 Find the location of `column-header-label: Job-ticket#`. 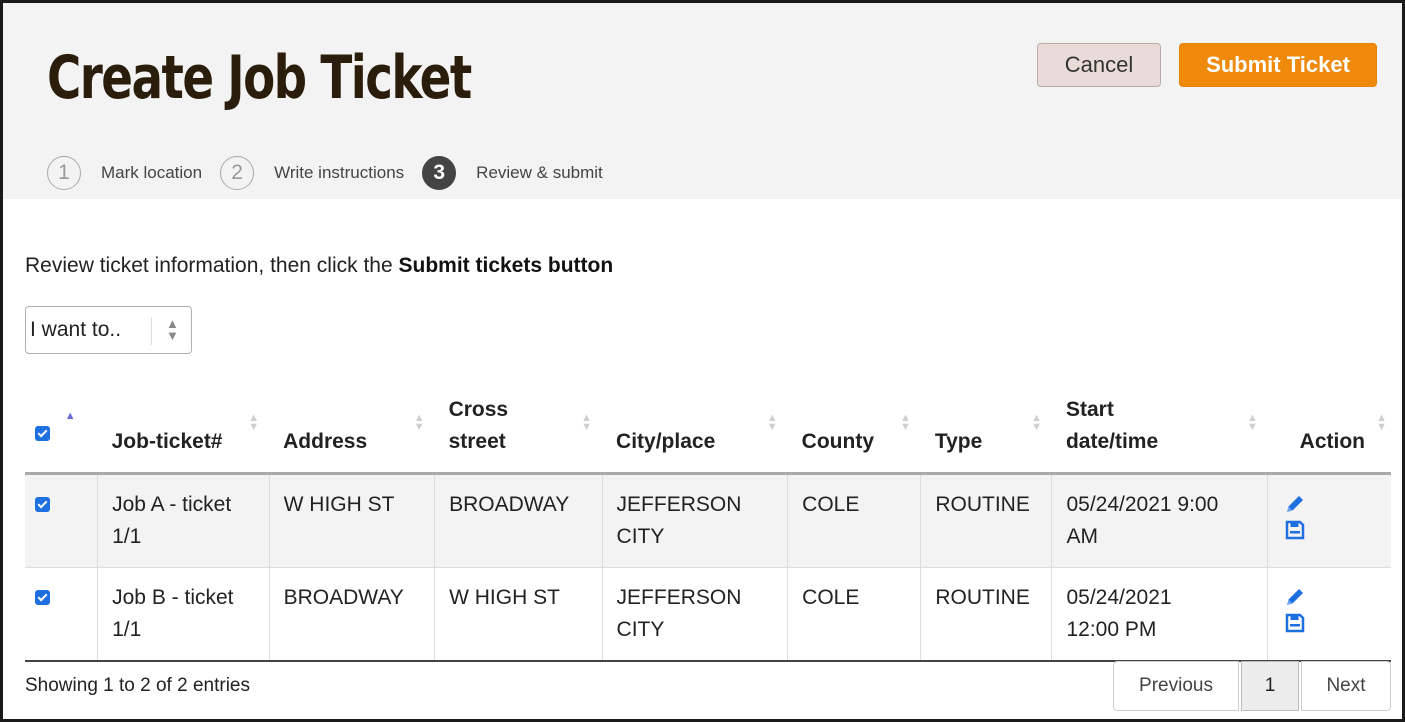

column-header-label: Job-ticket# is located at coordinates (167, 441).